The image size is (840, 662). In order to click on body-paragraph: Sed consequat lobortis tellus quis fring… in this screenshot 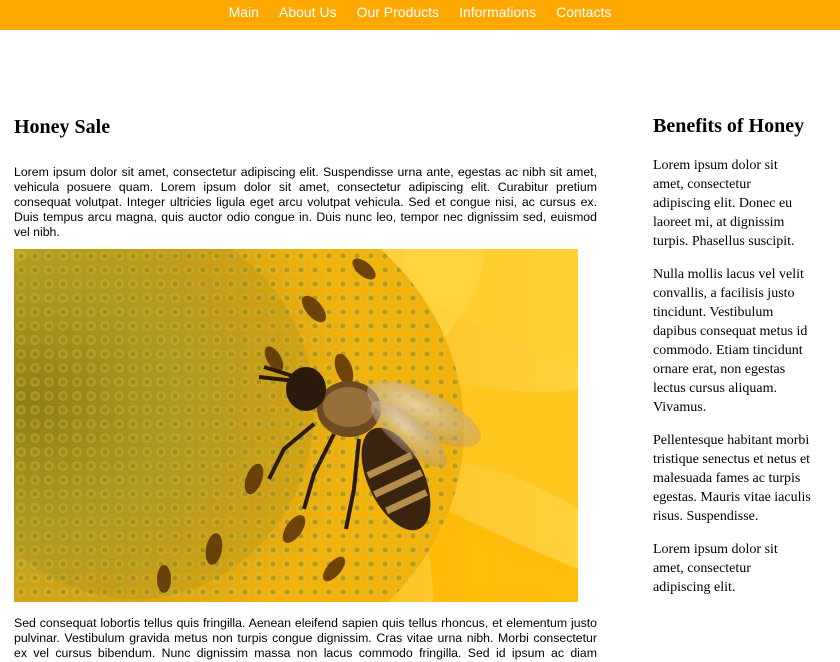, I will do `click(305, 639)`.